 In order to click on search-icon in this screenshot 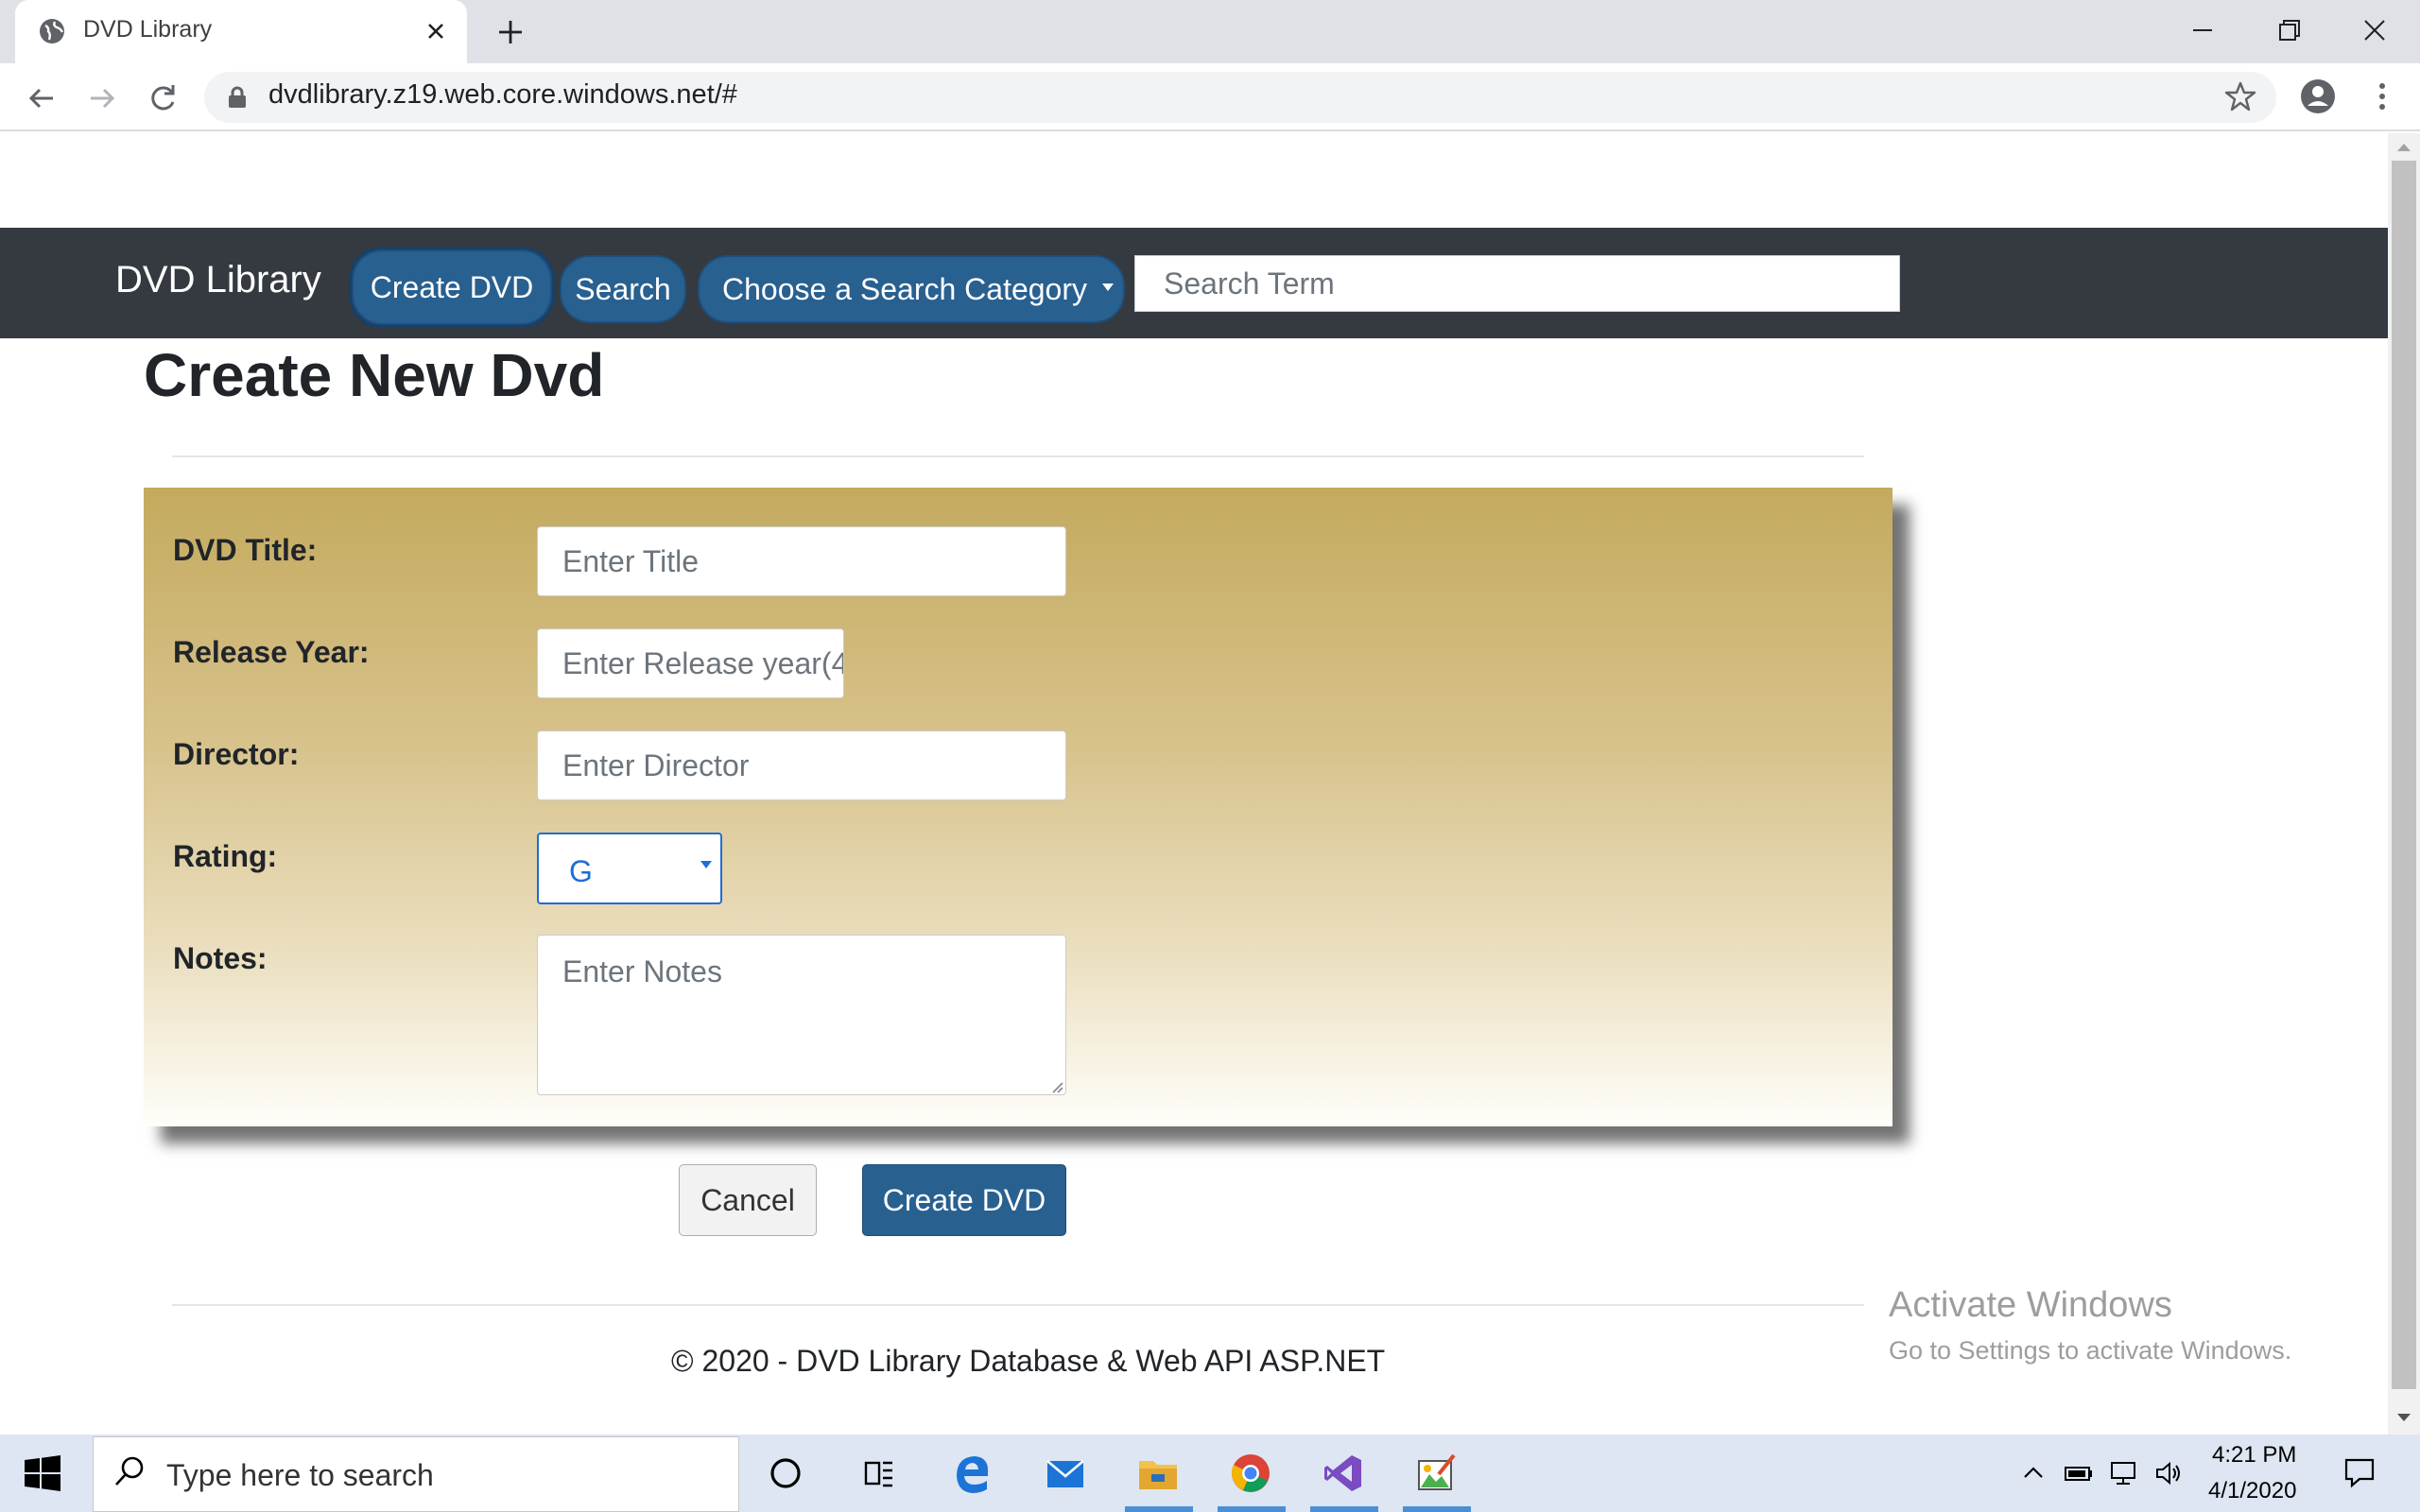, I will do `click(129, 1471)`.